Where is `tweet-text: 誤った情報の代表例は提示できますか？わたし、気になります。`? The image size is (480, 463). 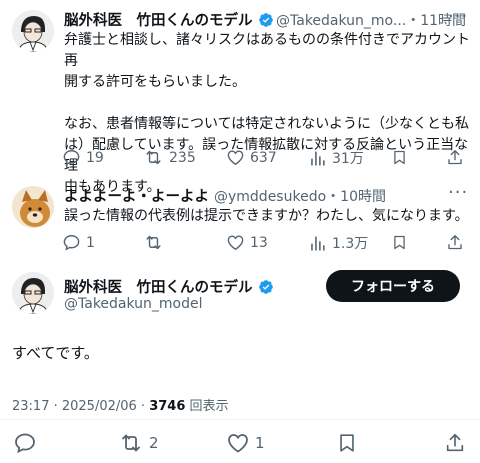
tweet-text: 誤った情報の代表例は提示できますか？わたし、気になります。 is located at coordinates (266, 216).